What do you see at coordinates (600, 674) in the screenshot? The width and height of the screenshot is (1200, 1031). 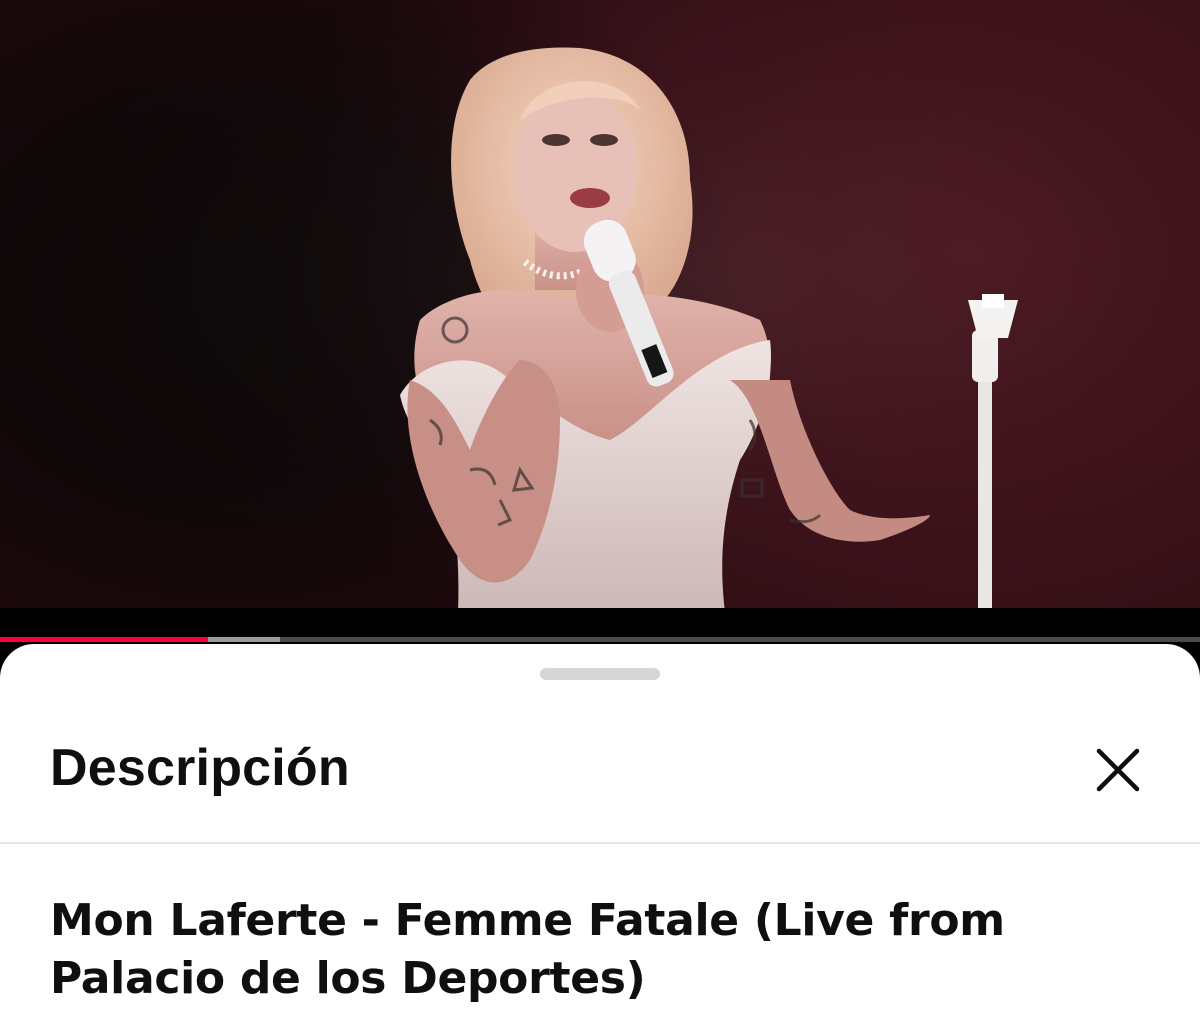 I see `drag-handle` at bounding box center [600, 674].